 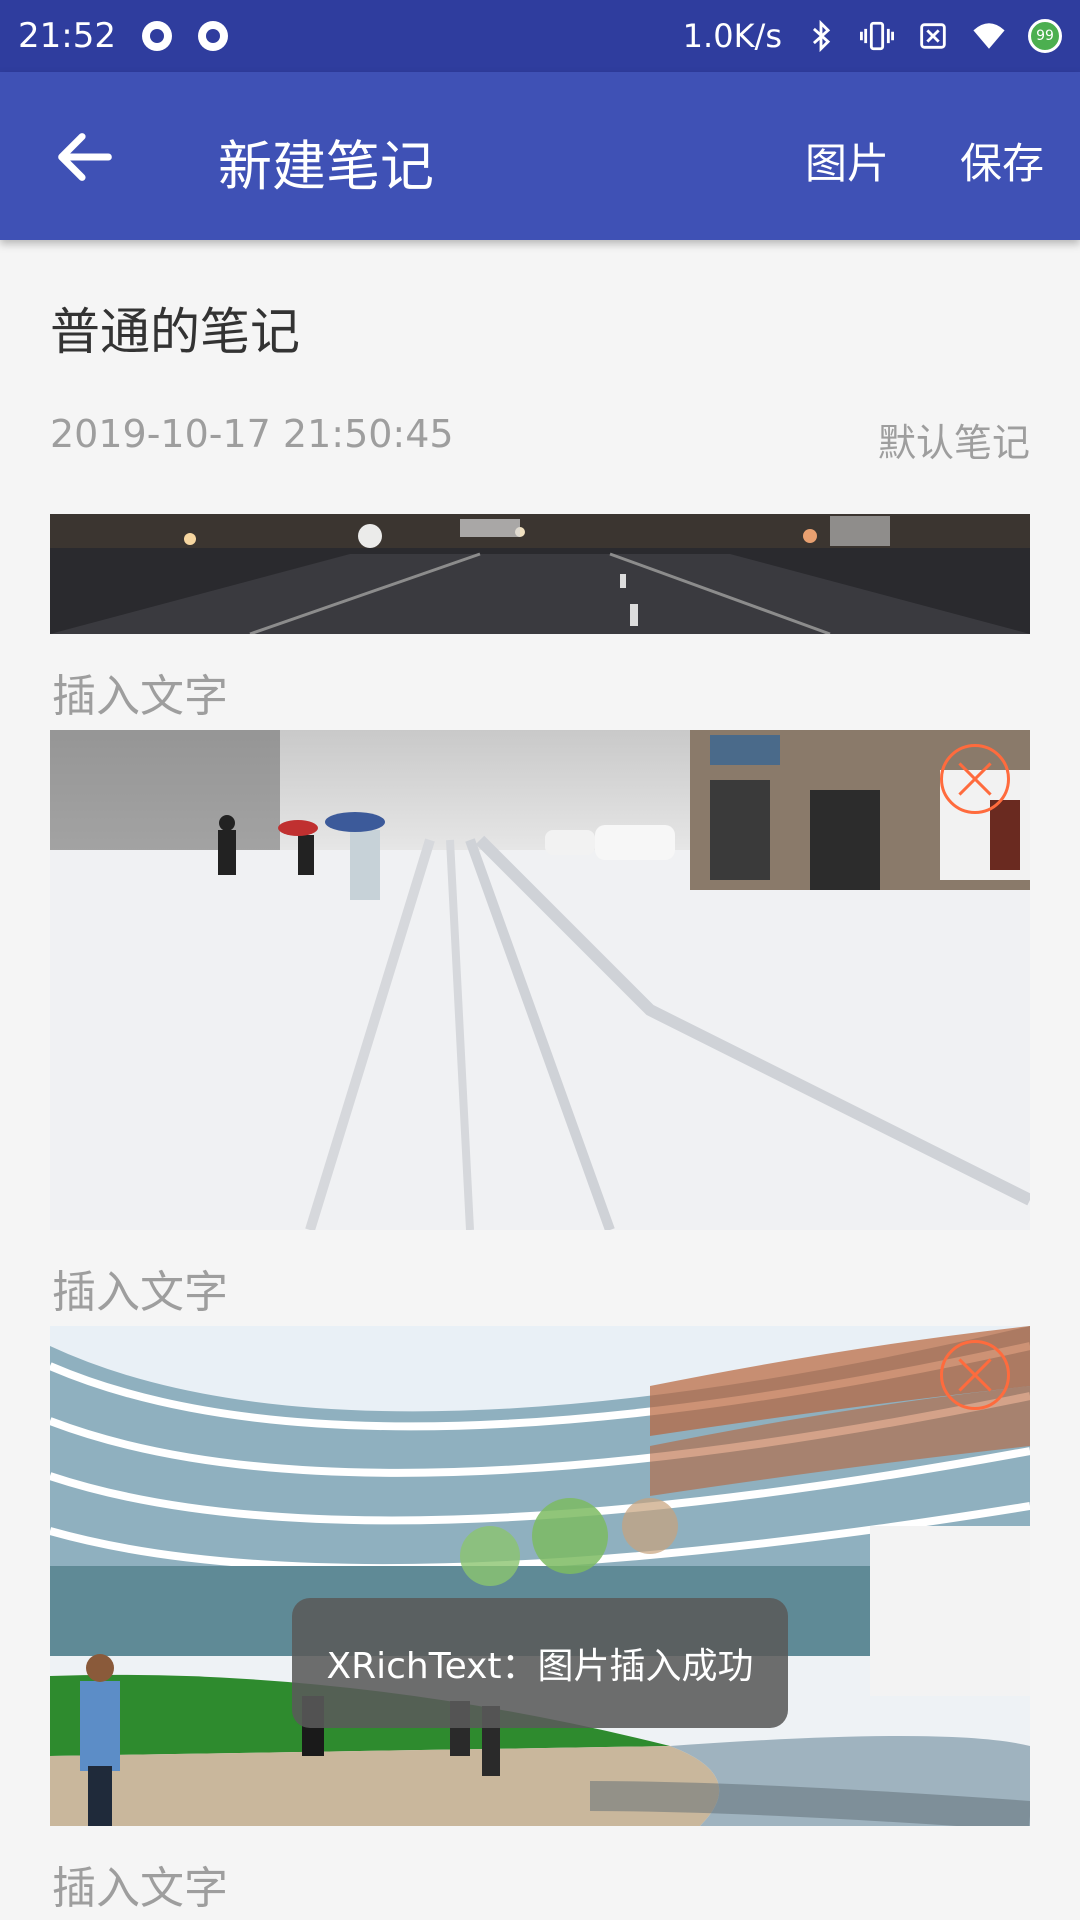 I want to click on app-bar: 新建笔记 图片 保存, so click(x=540, y=156).